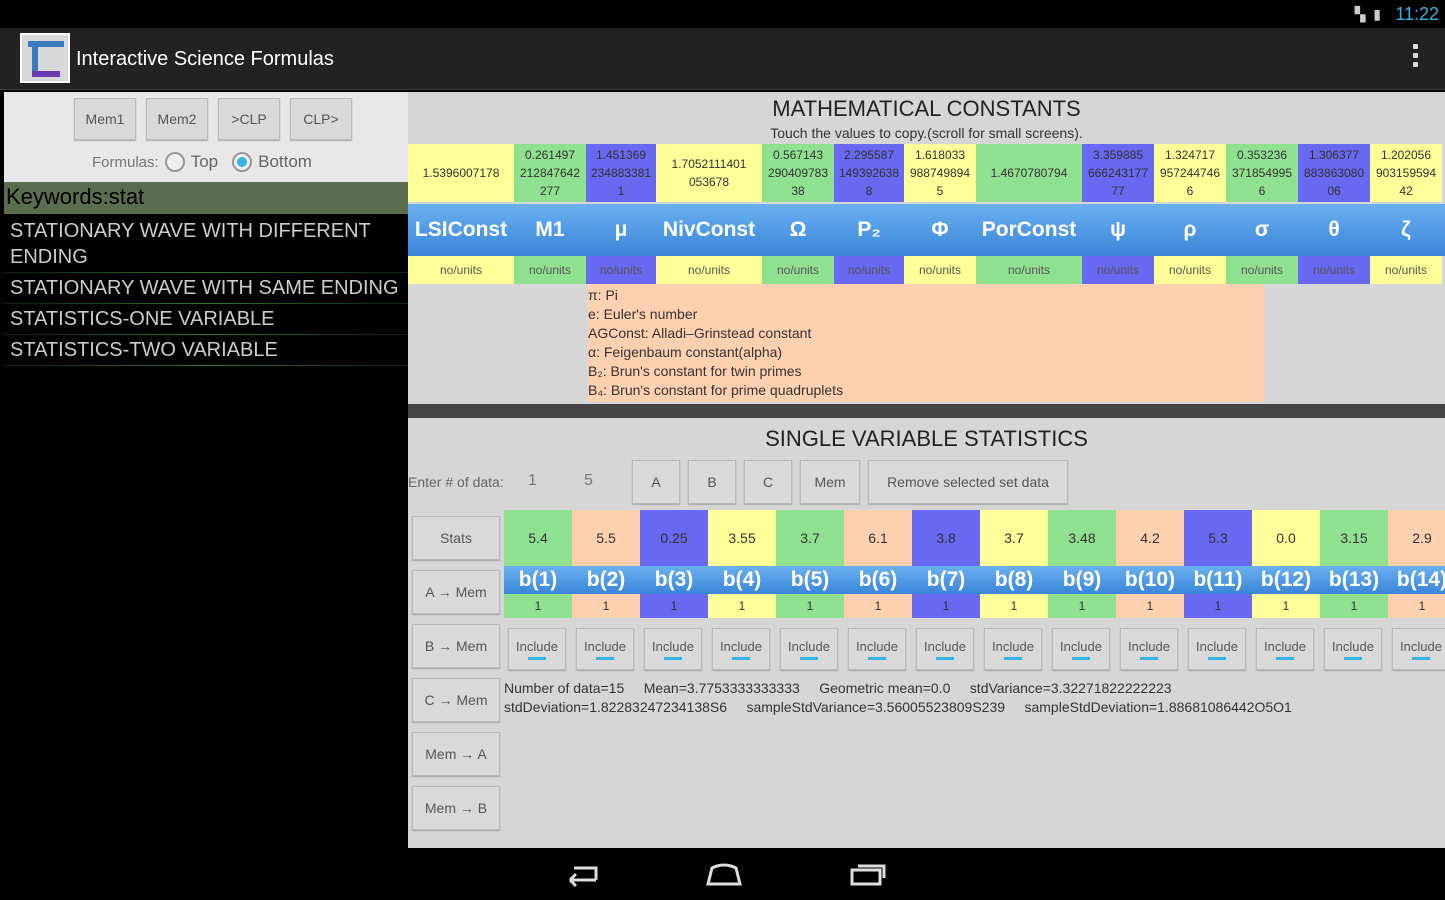 The height and width of the screenshot is (900, 1445). What do you see at coordinates (742, 538) in the screenshot?
I see `stat-value: 3.55` at bounding box center [742, 538].